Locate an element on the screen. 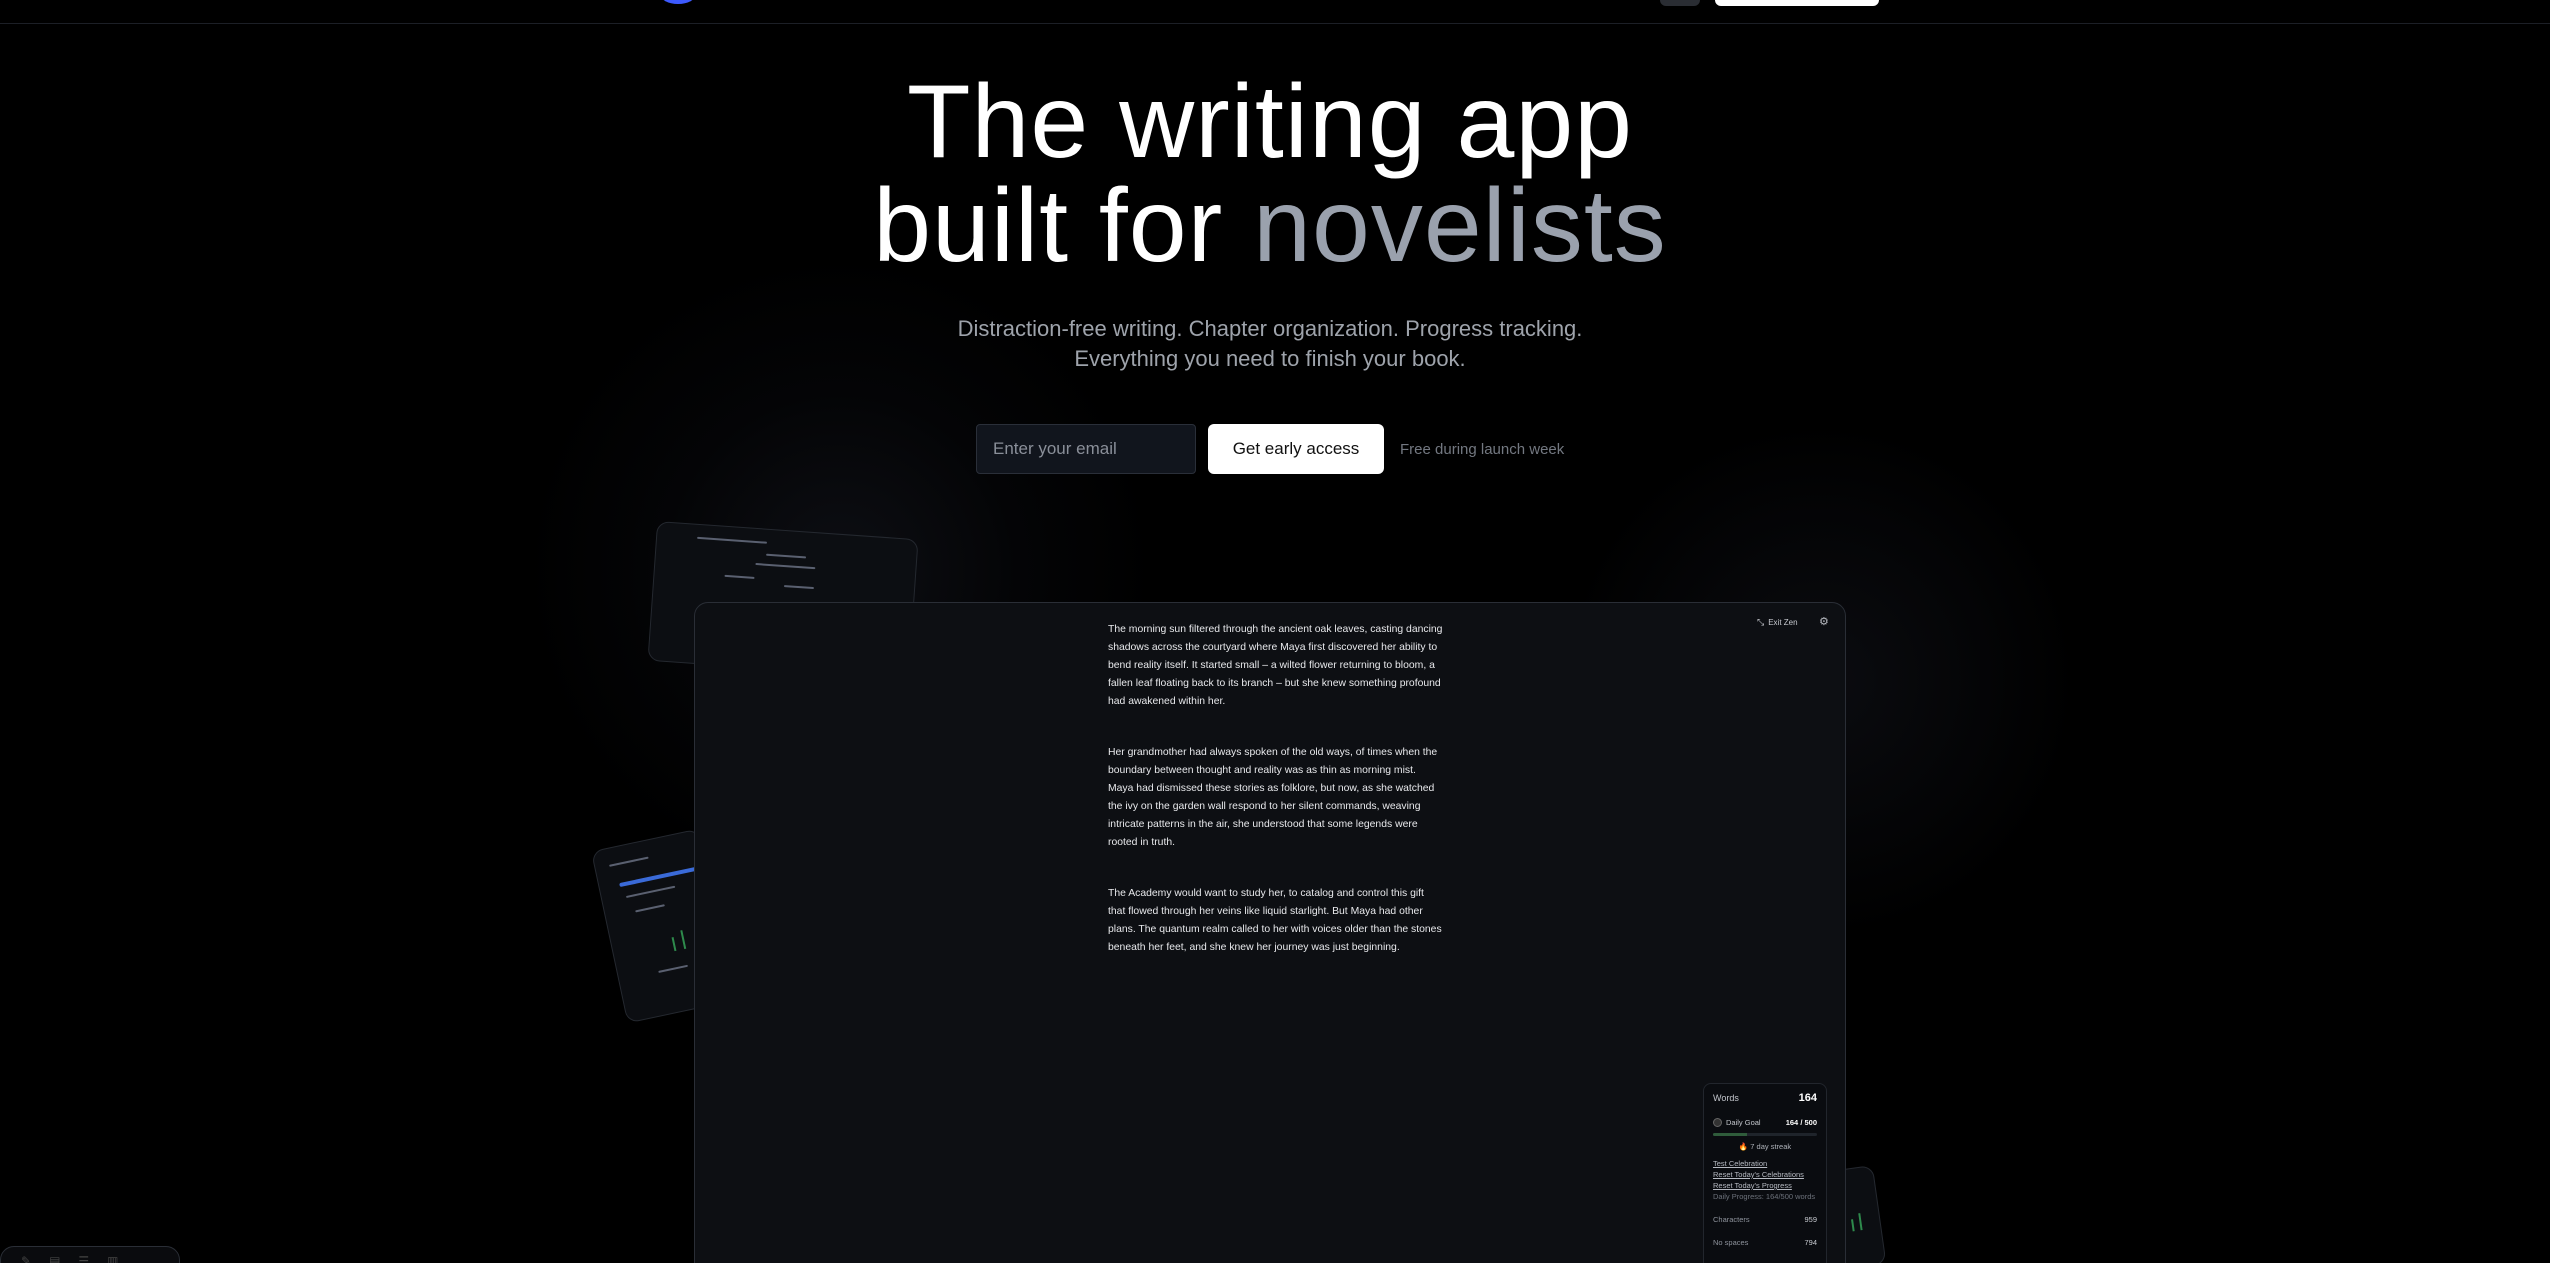 This screenshot has width=2550, height=1263. hero-title-accent: novelists is located at coordinates (1460, 226).